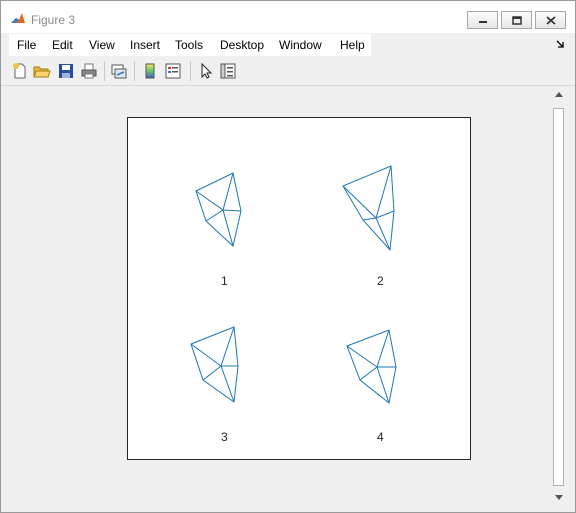 The image size is (576, 513). Describe the element at coordinates (561, 44) in the screenshot. I see `undock-arrow-icon` at that location.